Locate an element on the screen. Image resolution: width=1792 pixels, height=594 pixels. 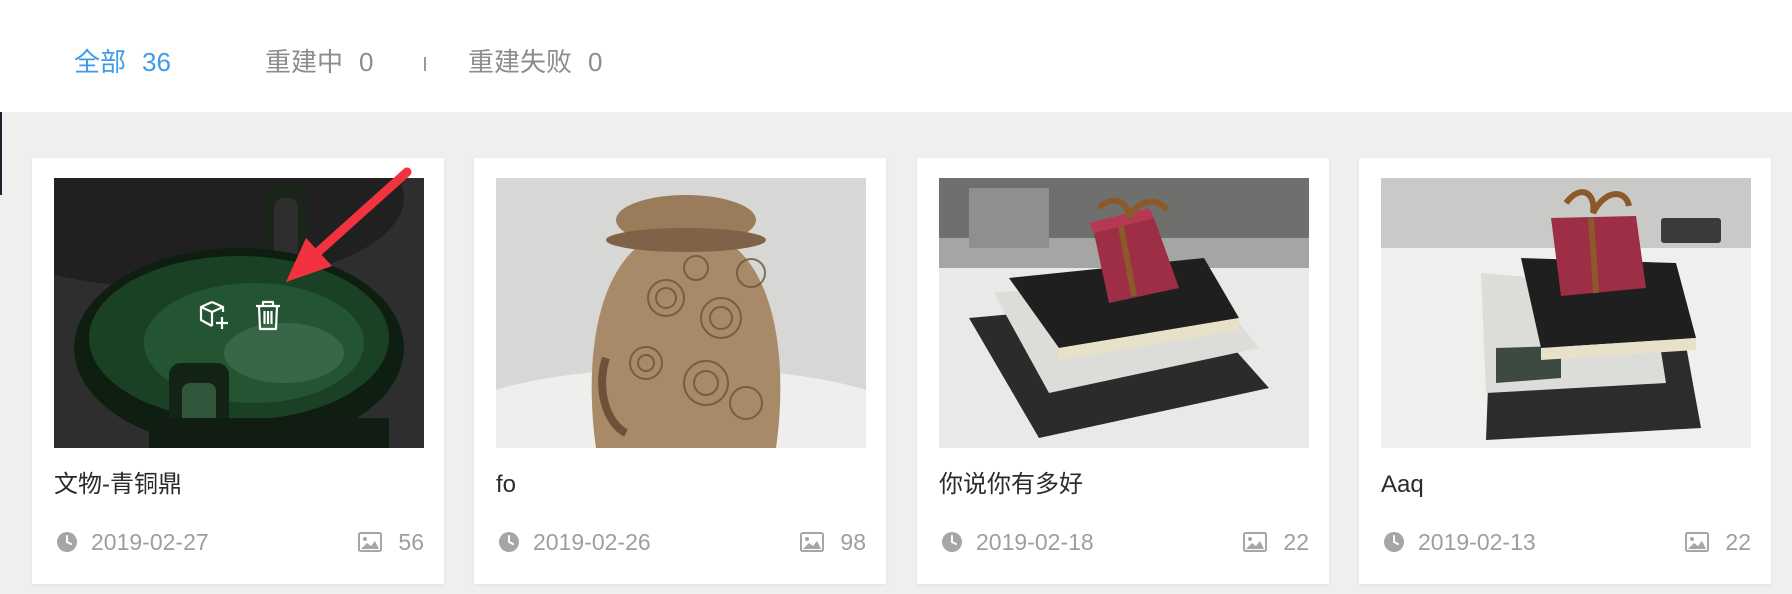
image-count: 98 is located at coordinates (853, 542).